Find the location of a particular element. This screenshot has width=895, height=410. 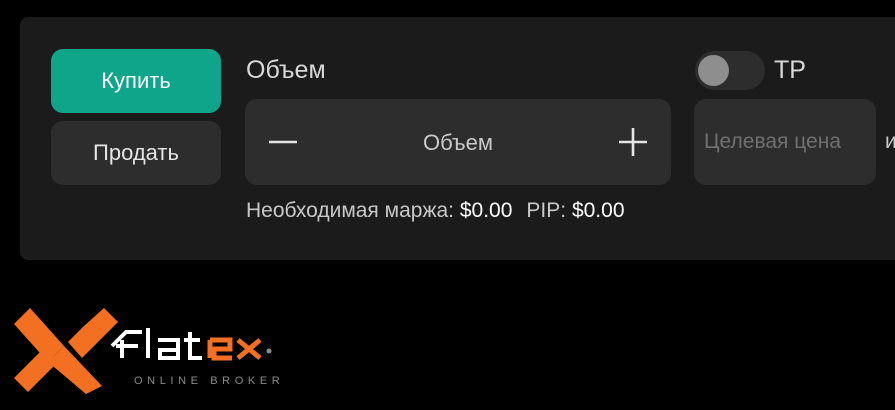

target-price-input is located at coordinates (785, 142).